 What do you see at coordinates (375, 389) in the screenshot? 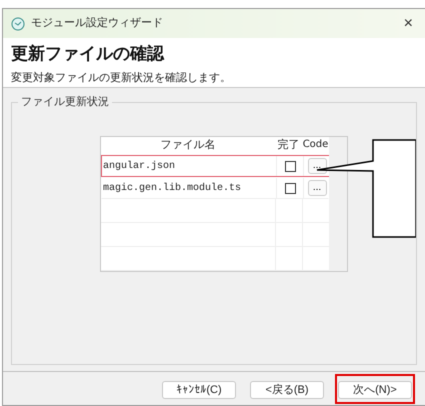
I see `dialog-button: 次へ(N)>` at bounding box center [375, 389].